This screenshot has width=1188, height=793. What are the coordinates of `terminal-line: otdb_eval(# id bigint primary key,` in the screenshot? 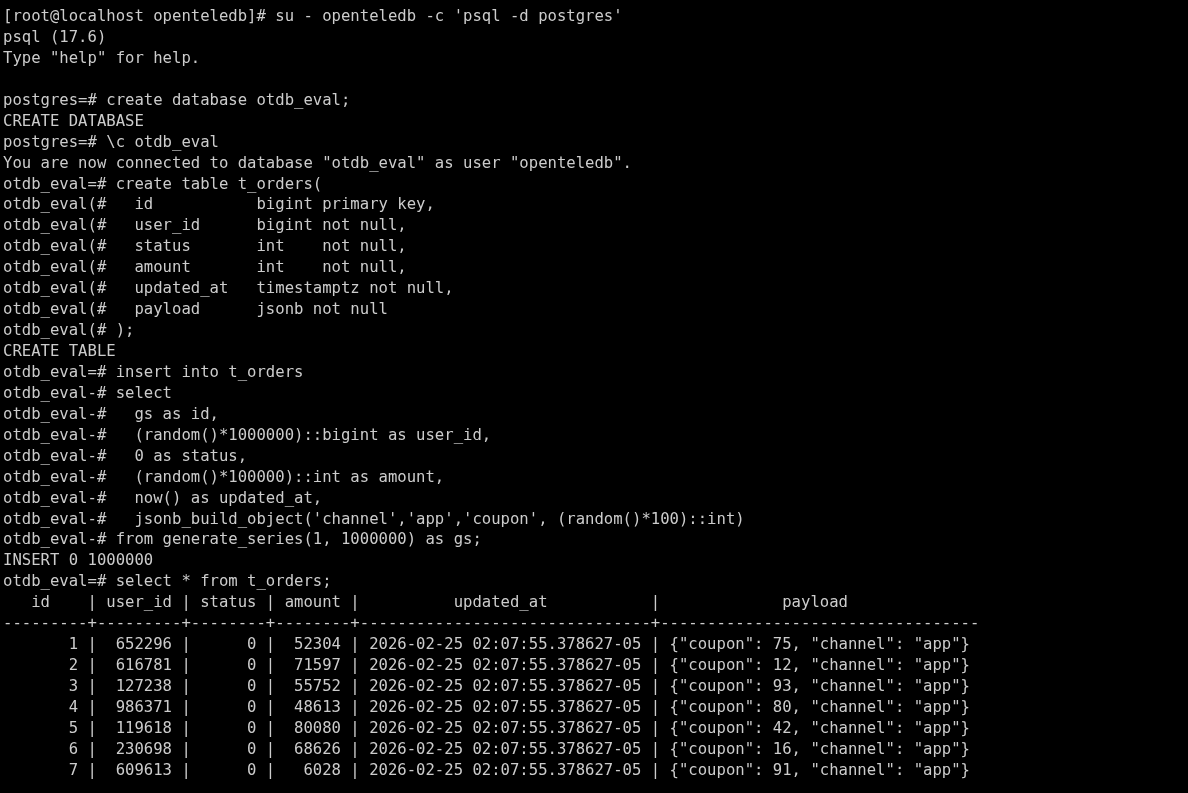 It's located at (219, 205).